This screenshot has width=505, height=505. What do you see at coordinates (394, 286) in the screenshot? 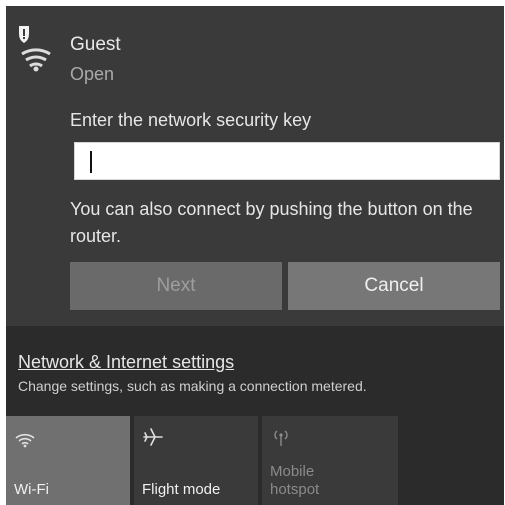
I see `cancel-button: Cancel` at bounding box center [394, 286].